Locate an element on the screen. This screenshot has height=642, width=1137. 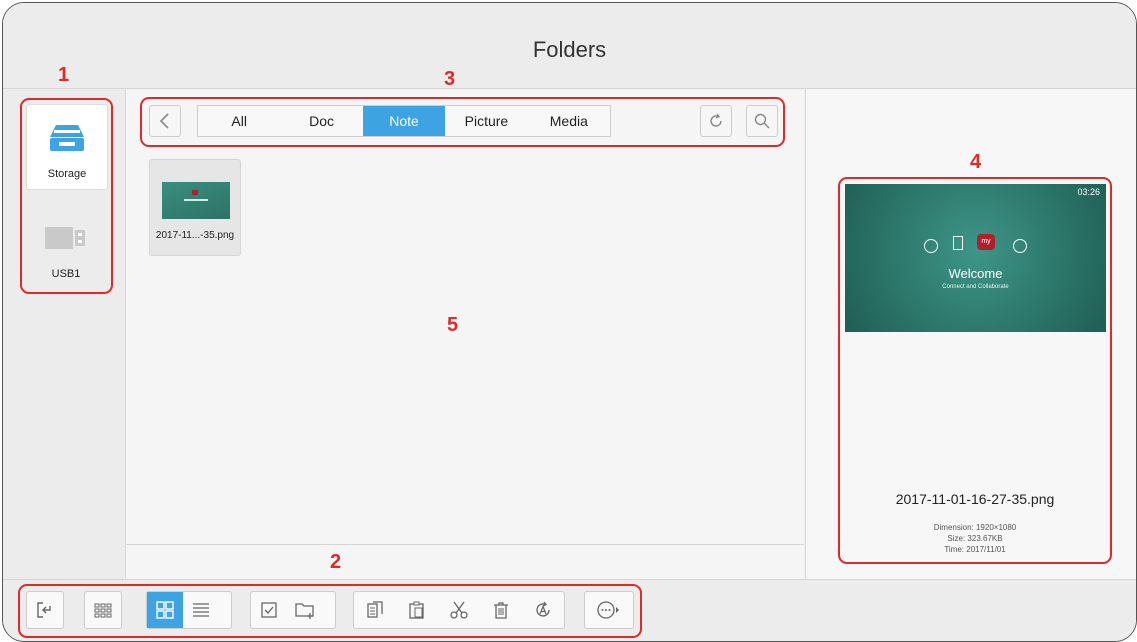
annotation-number-2: 2 is located at coordinates (336, 562).